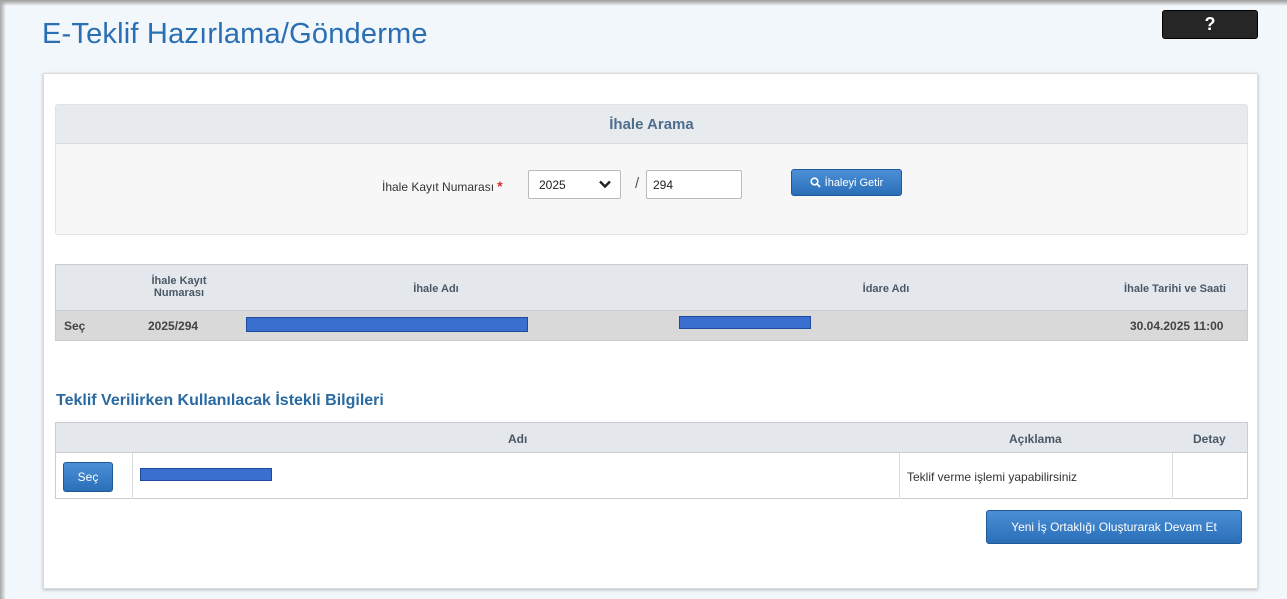 The image size is (1287, 599). What do you see at coordinates (179, 293) in the screenshot?
I see `col-registration-number-line2: Numarası` at bounding box center [179, 293].